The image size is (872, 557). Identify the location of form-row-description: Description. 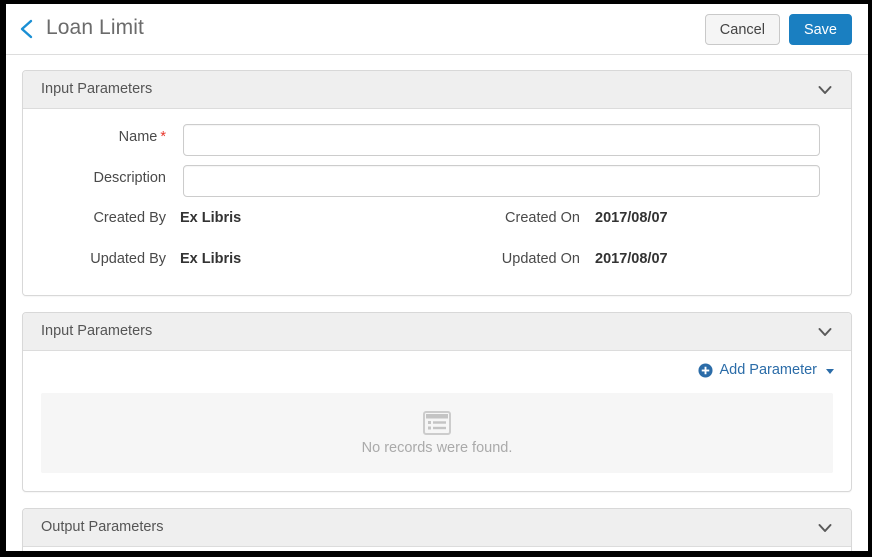
(437, 180).